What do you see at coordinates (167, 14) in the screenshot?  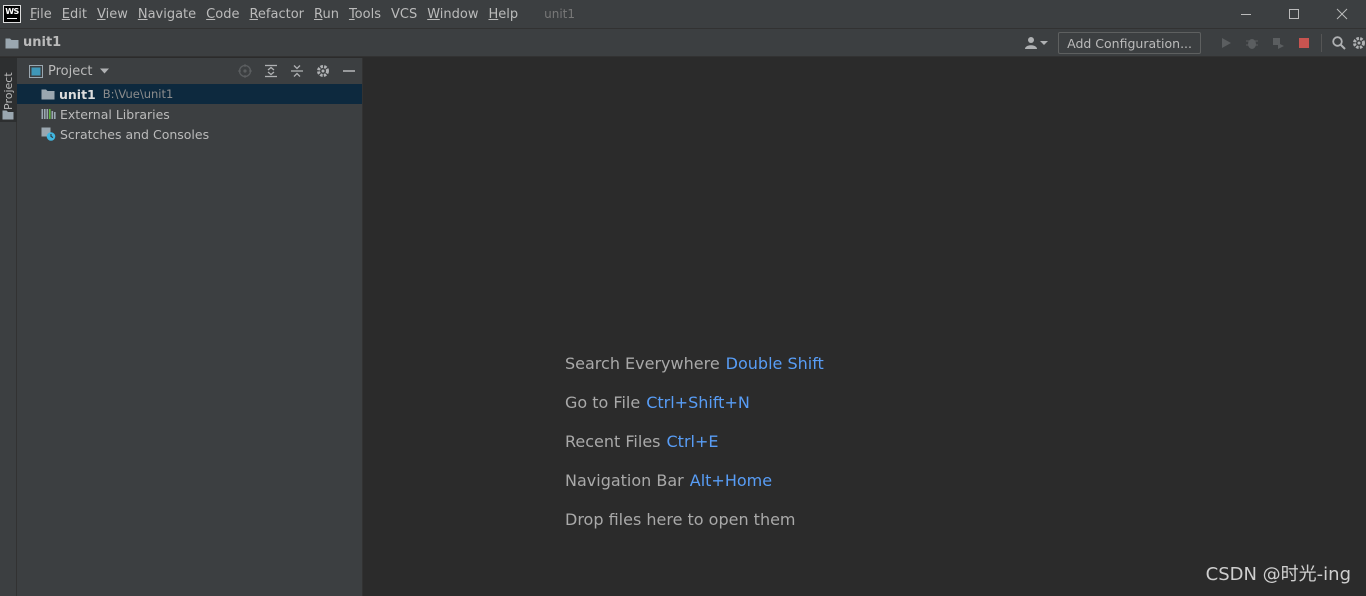 I see `menu-item: Navigate` at bounding box center [167, 14].